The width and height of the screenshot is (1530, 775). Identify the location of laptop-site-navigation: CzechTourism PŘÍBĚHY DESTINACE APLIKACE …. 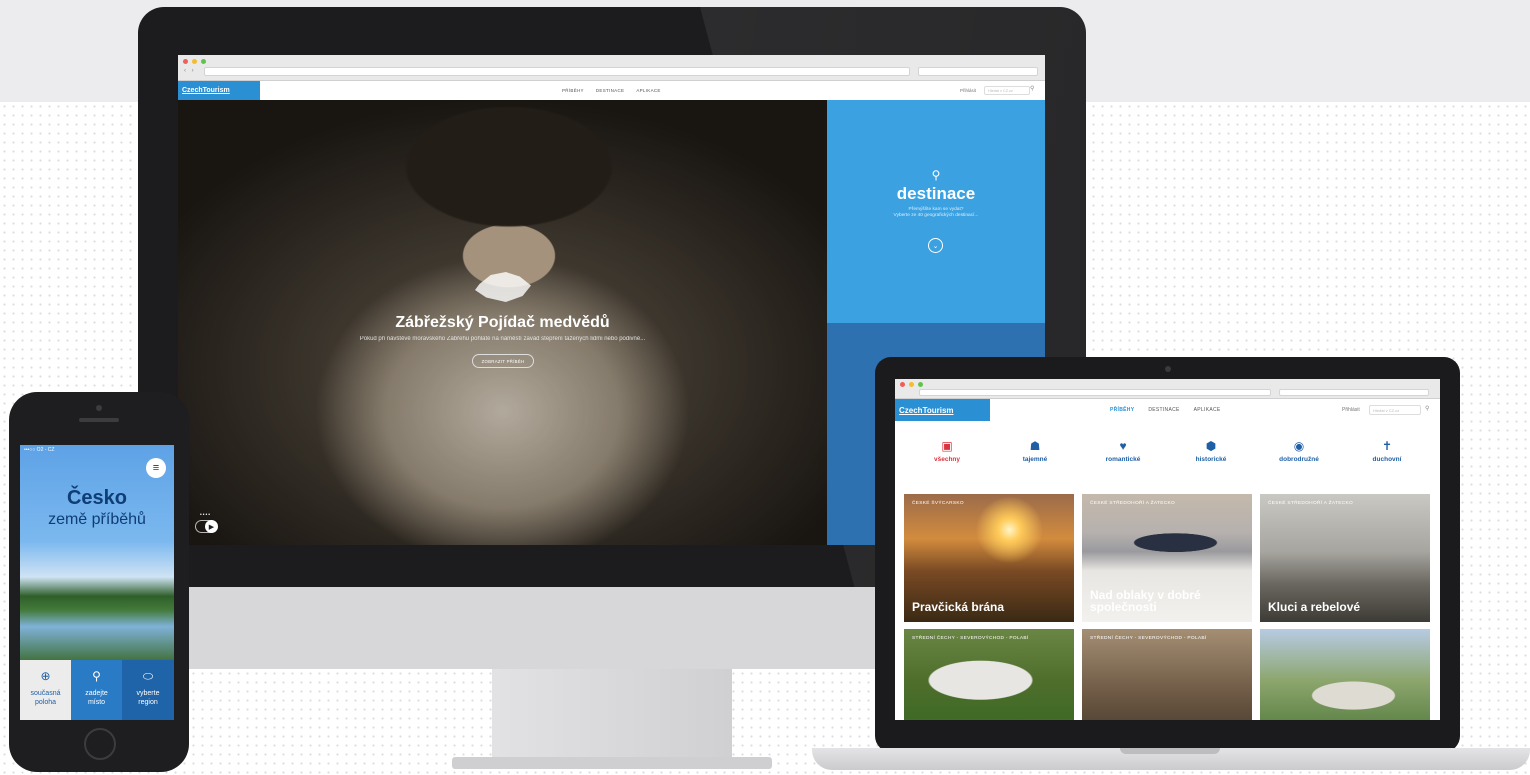
(1167, 410).